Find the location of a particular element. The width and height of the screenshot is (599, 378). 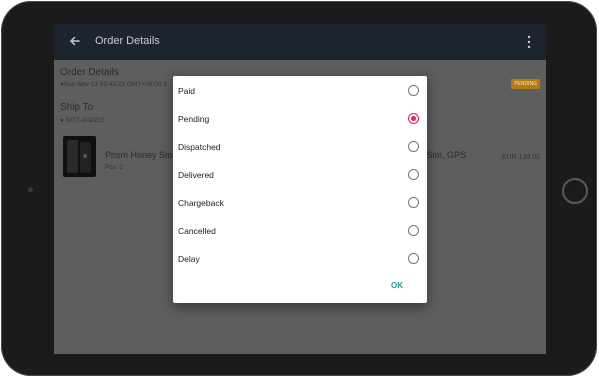

option-label: Delivered is located at coordinates (196, 175).